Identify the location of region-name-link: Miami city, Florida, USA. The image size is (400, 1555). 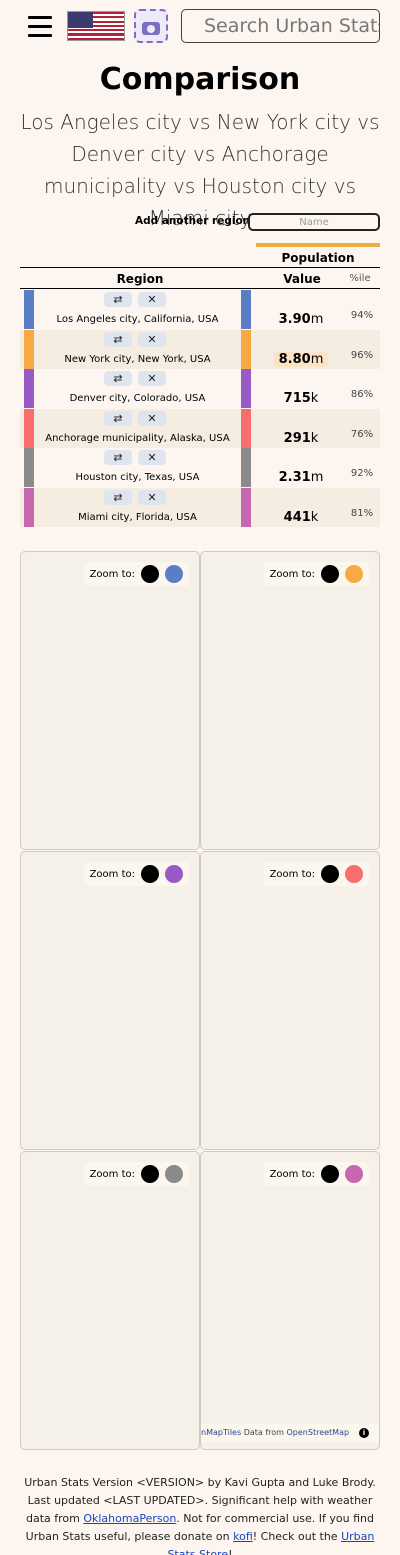
(137, 517).